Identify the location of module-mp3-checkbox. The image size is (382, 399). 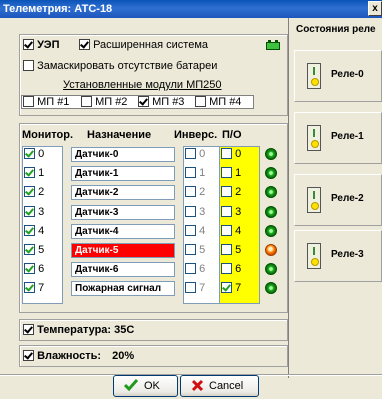
(143, 101).